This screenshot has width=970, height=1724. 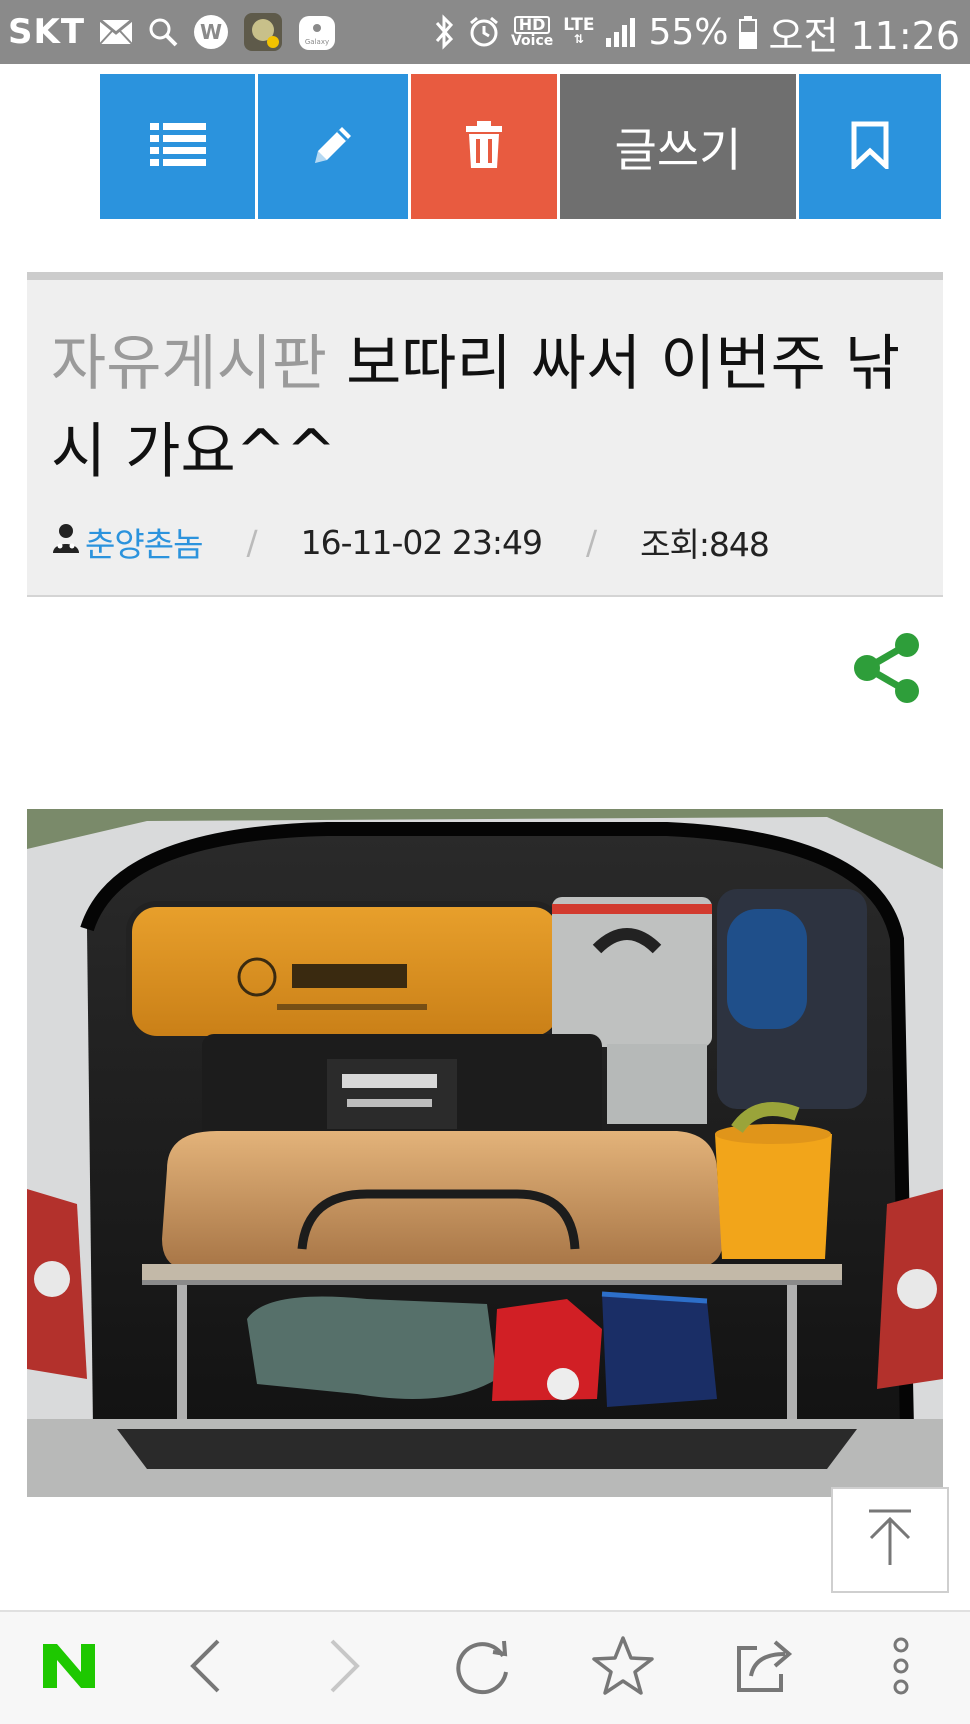 I want to click on post-toolbar: 글쓰기, so click(x=520, y=146).